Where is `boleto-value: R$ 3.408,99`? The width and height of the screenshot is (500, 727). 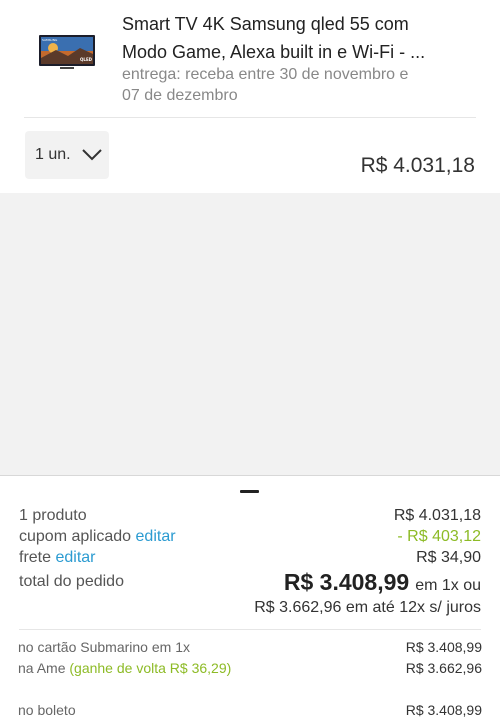
boleto-value: R$ 3.408,99 is located at coordinates (443, 710).